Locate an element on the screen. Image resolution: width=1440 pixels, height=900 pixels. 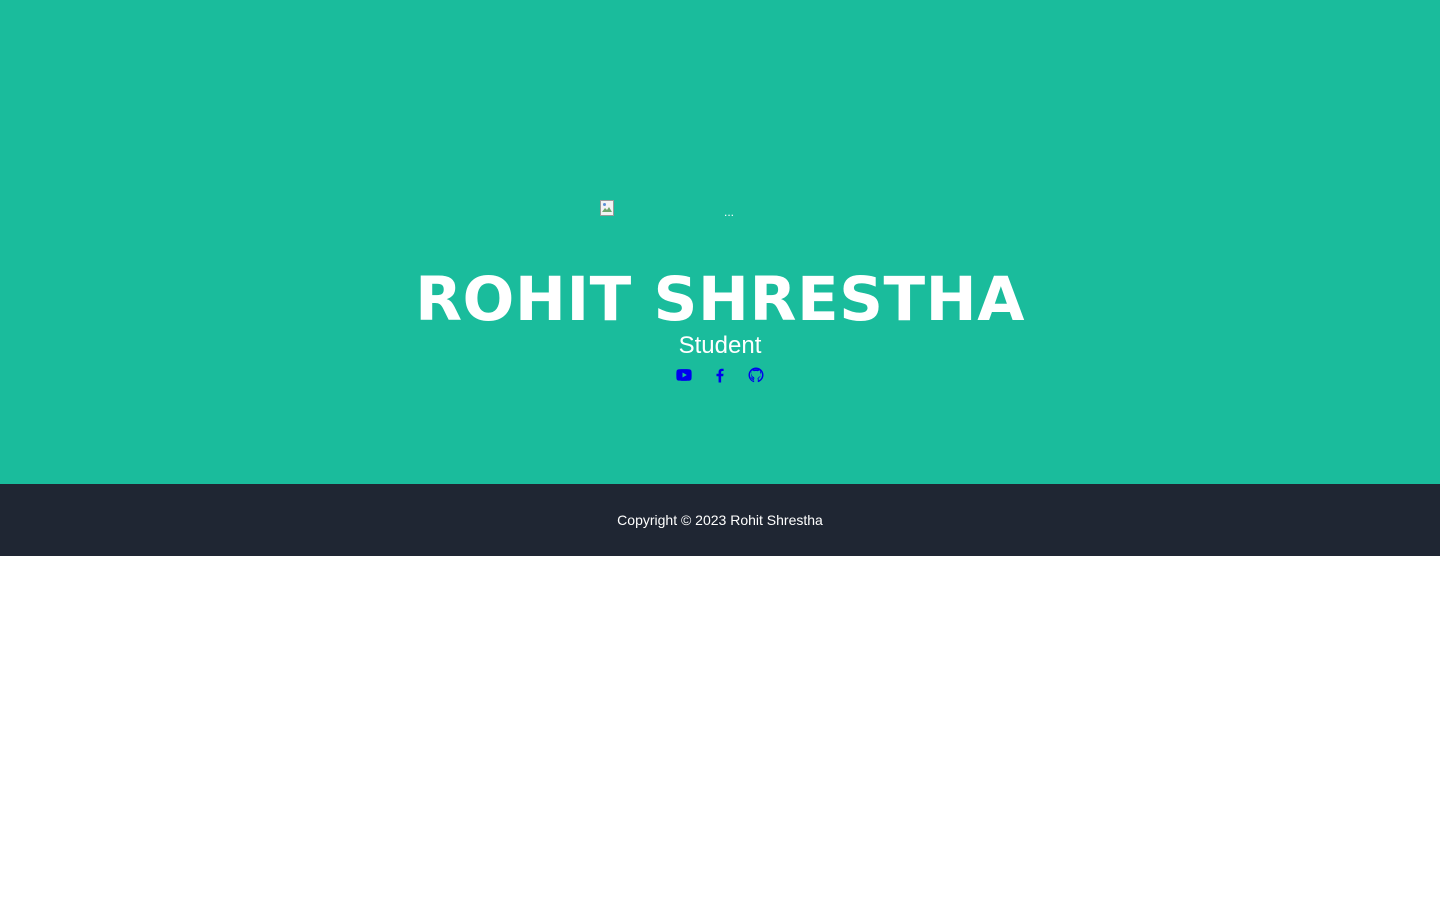
youtube-link is located at coordinates (684, 375).